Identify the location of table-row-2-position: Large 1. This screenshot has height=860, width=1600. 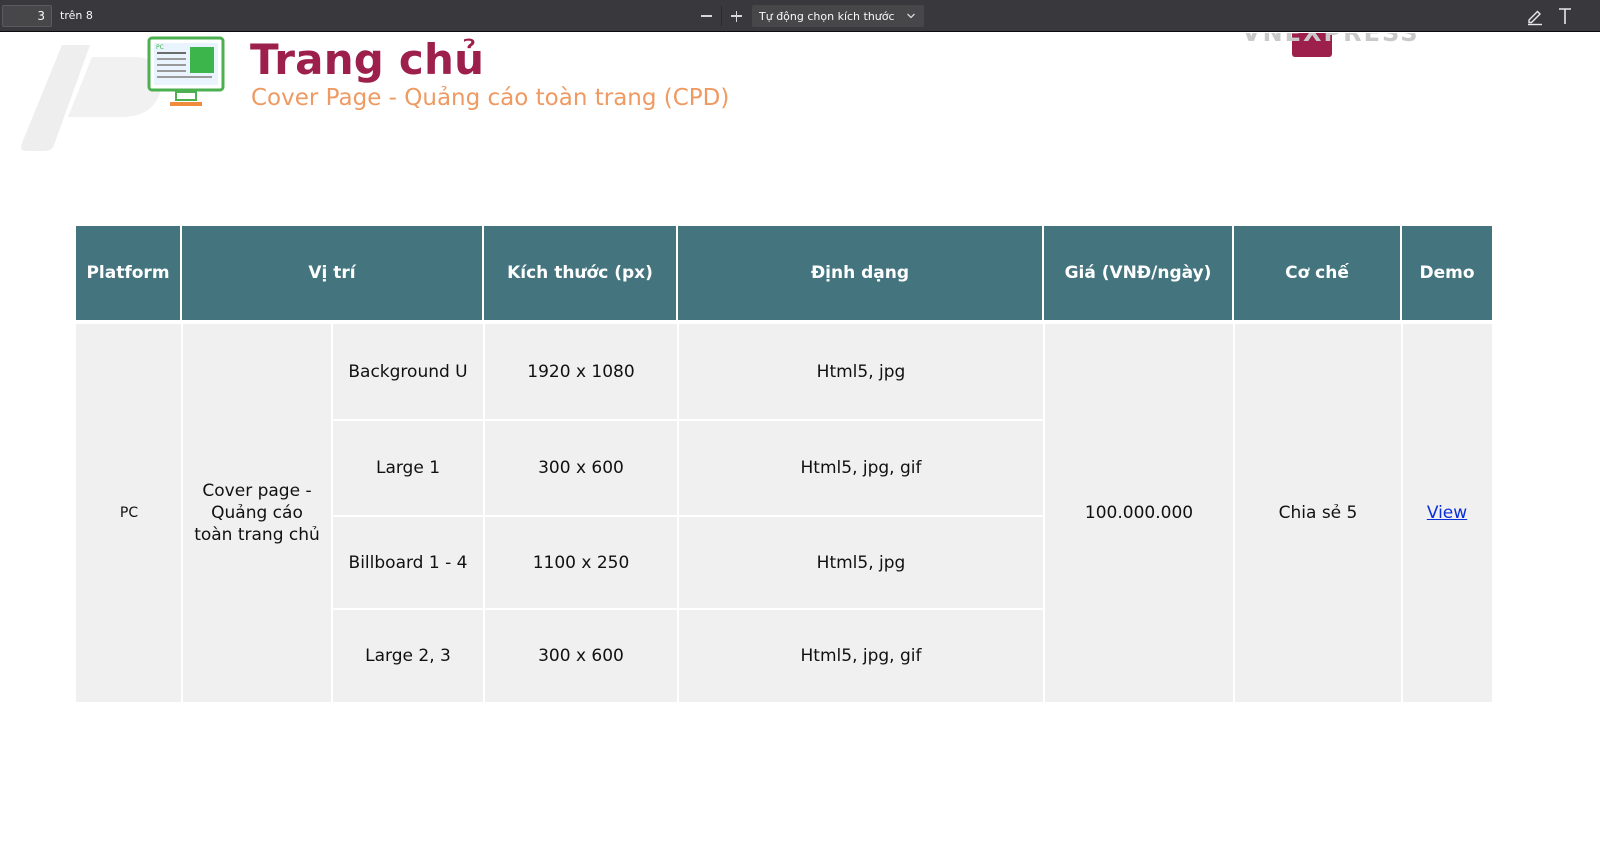
(408, 468).